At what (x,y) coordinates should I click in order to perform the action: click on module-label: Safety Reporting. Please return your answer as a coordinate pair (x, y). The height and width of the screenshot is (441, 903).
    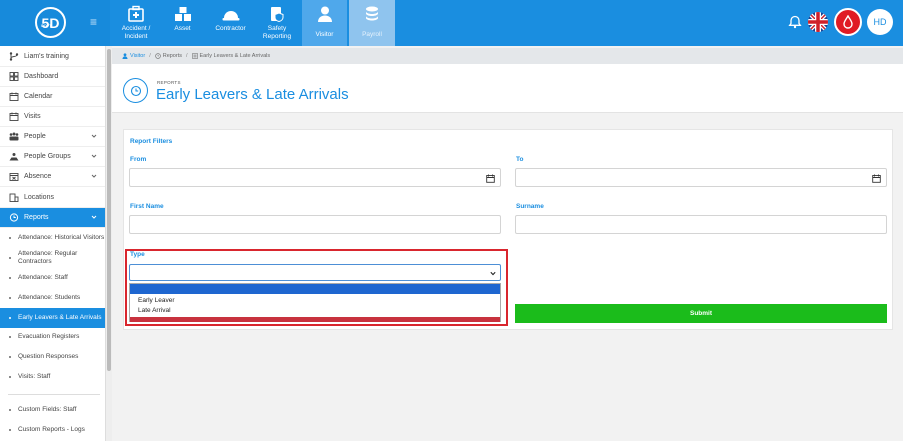
    Looking at the image, I should click on (277, 32).